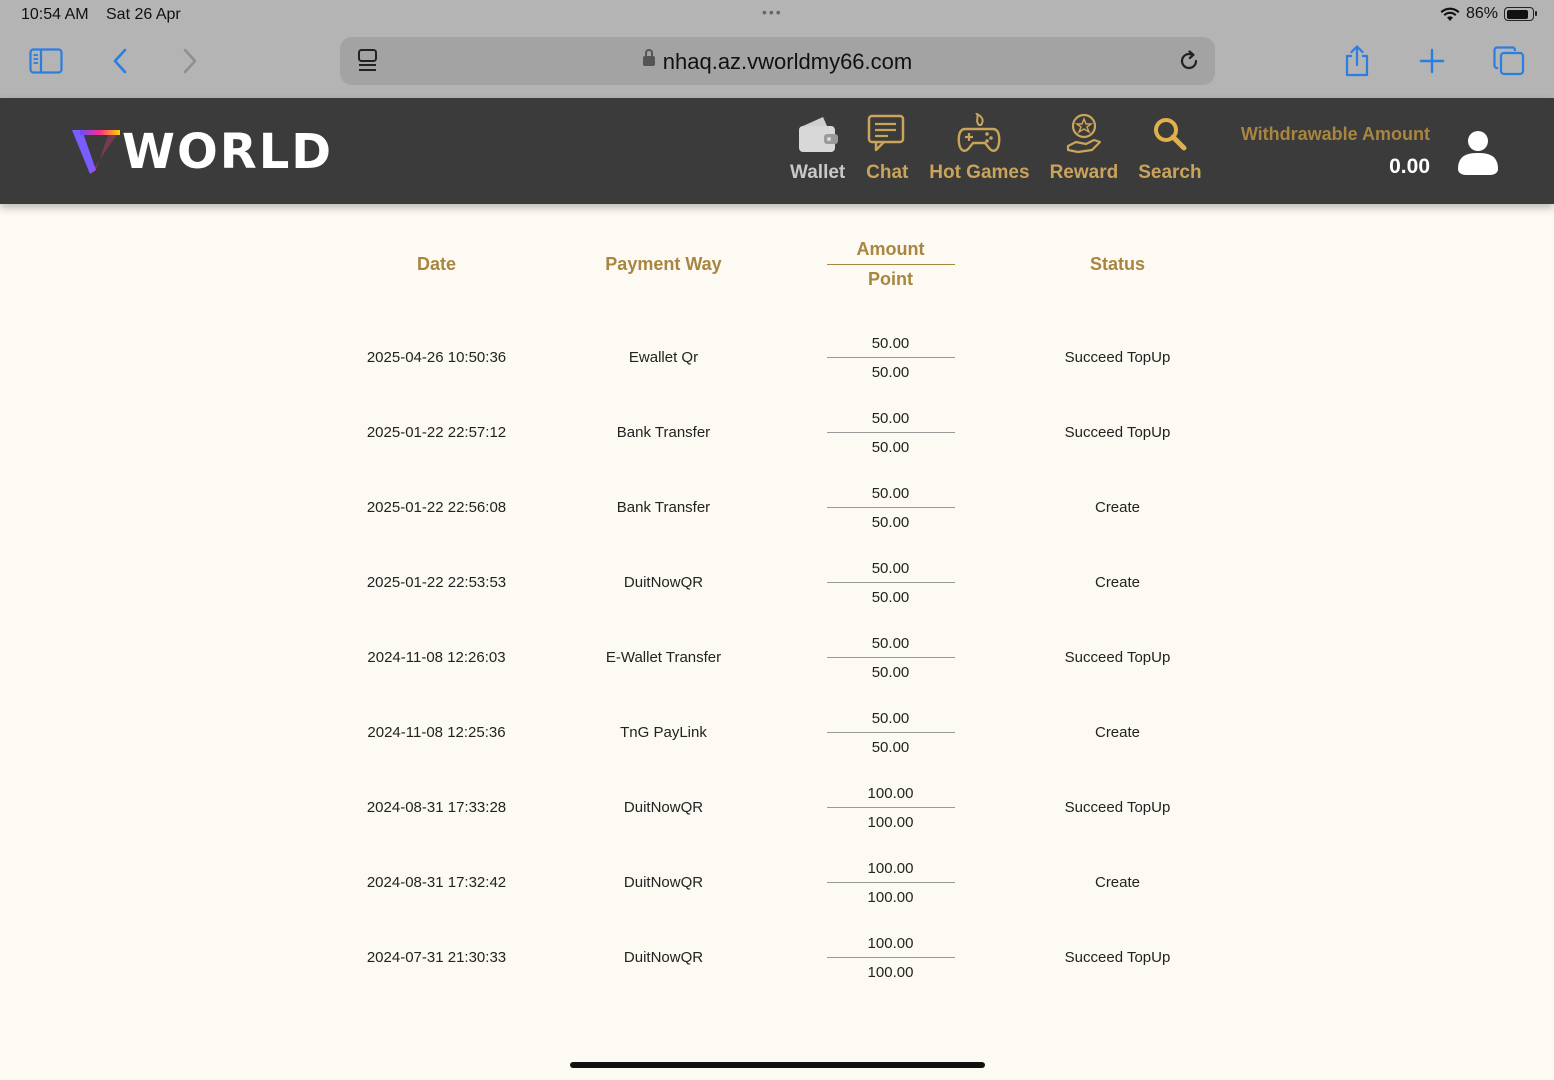  What do you see at coordinates (663, 357) in the screenshot?
I see `cell-payment-way: Ewallet Qr` at bounding box center [663, 357].